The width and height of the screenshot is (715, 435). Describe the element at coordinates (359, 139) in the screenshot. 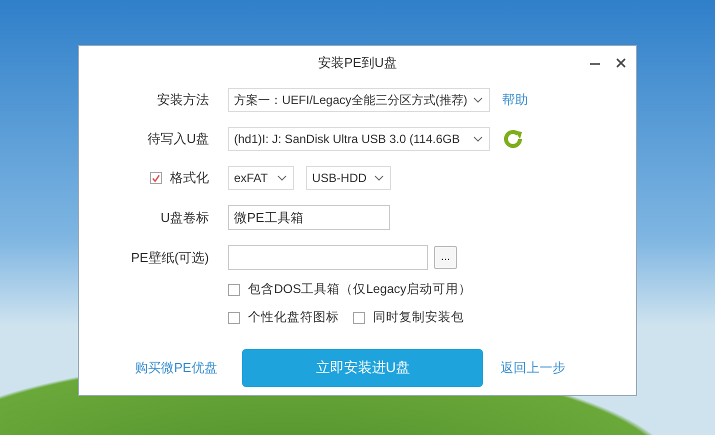

I see `drive-dropdown: (hd1)I: J: SanDisk Ultra USB 3.0 (114.6GB` at that location.